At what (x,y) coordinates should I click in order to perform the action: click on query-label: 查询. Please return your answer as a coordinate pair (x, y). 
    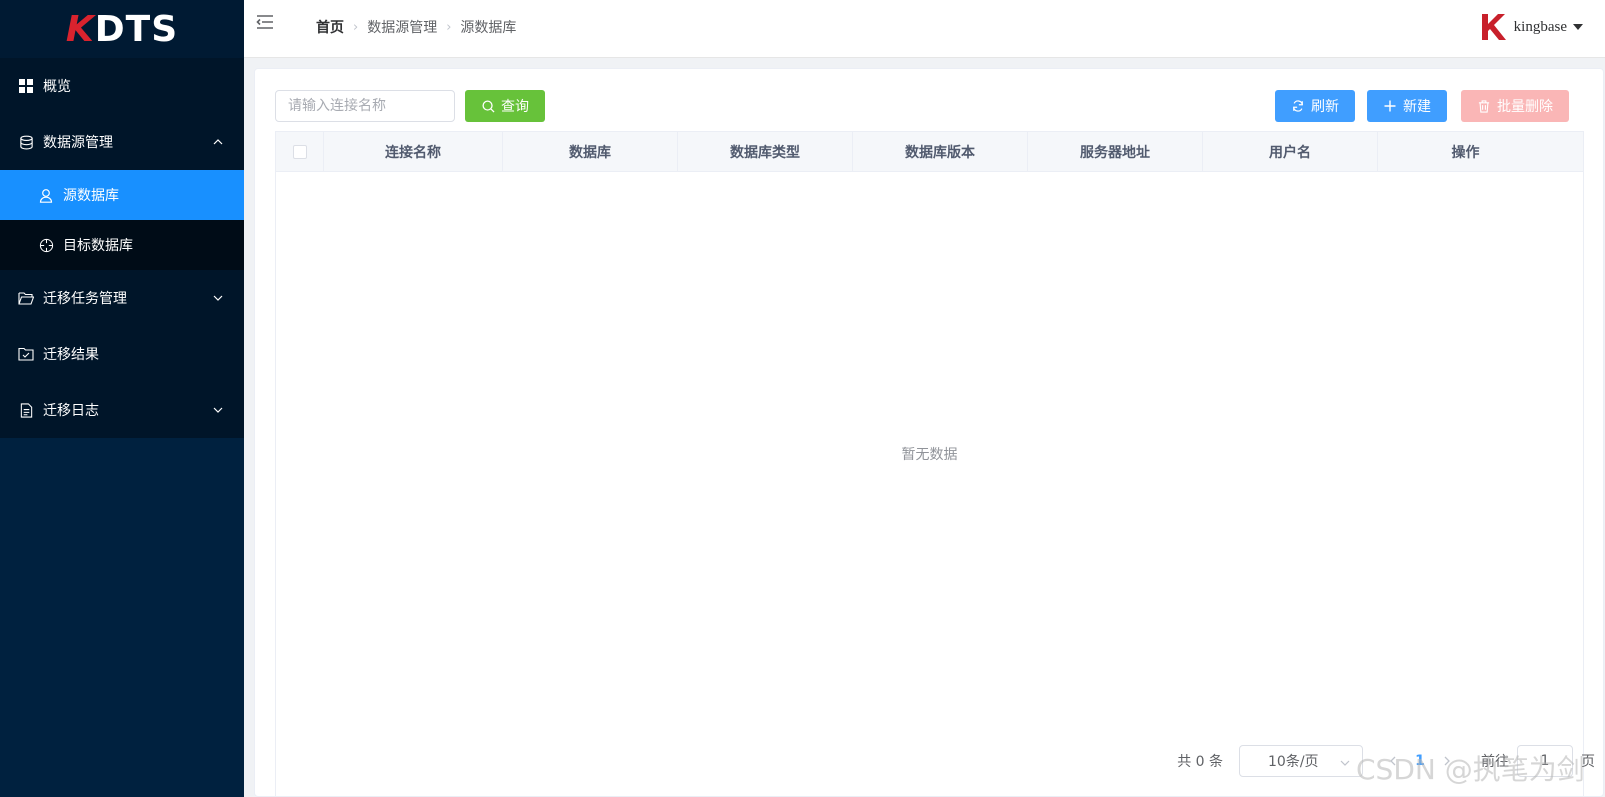
    Looking at the image, I should click on (515, 107).